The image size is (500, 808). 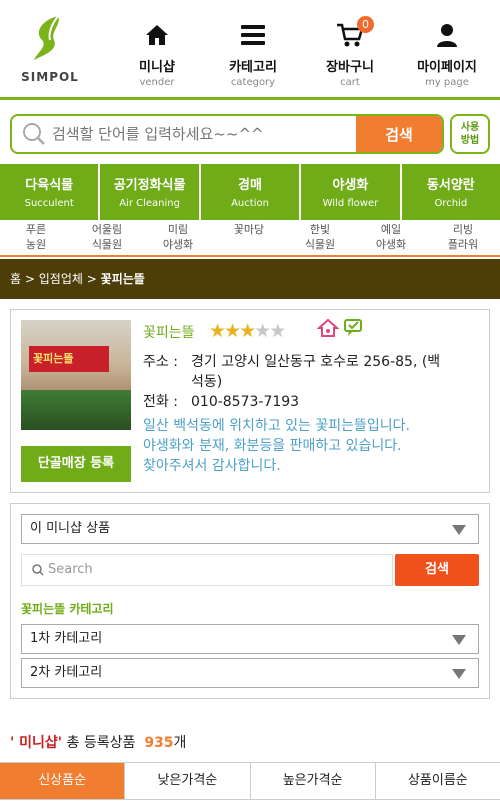 I want to click on breadcrumb-section: 입점업체, so click(x=61, y=279).